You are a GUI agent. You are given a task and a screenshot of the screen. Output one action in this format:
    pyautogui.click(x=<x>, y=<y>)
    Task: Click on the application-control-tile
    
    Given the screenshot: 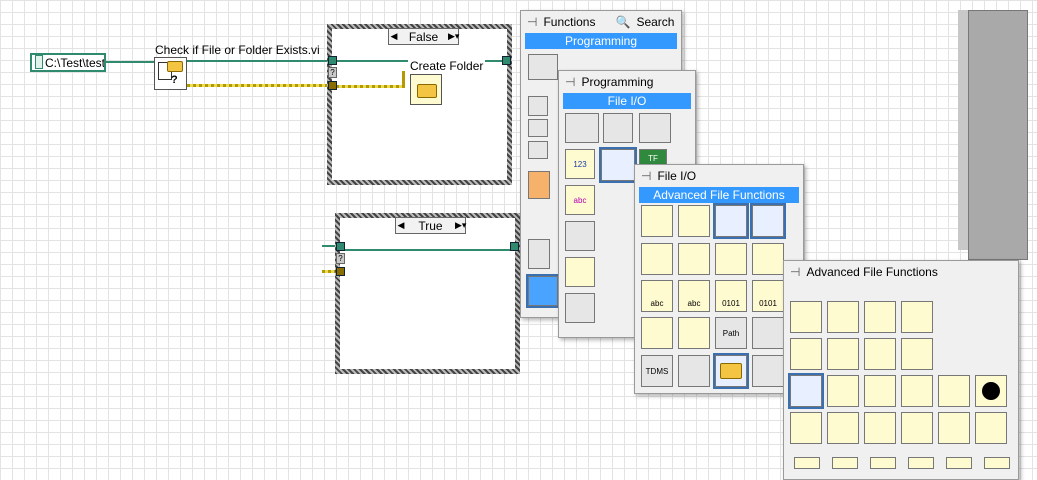 What is the action you would take?
    pyautogui.click(x=539, y=185)
    